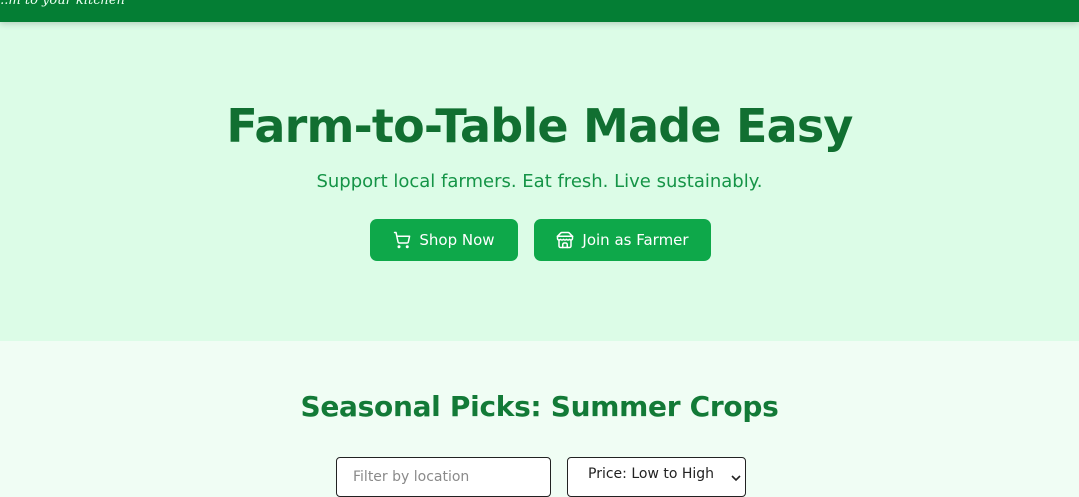 This screenshot has width=1079, height=497. I want to click on seasonal-picks-title: Seasonal Picks: Summer Crops, so click(539, 406).